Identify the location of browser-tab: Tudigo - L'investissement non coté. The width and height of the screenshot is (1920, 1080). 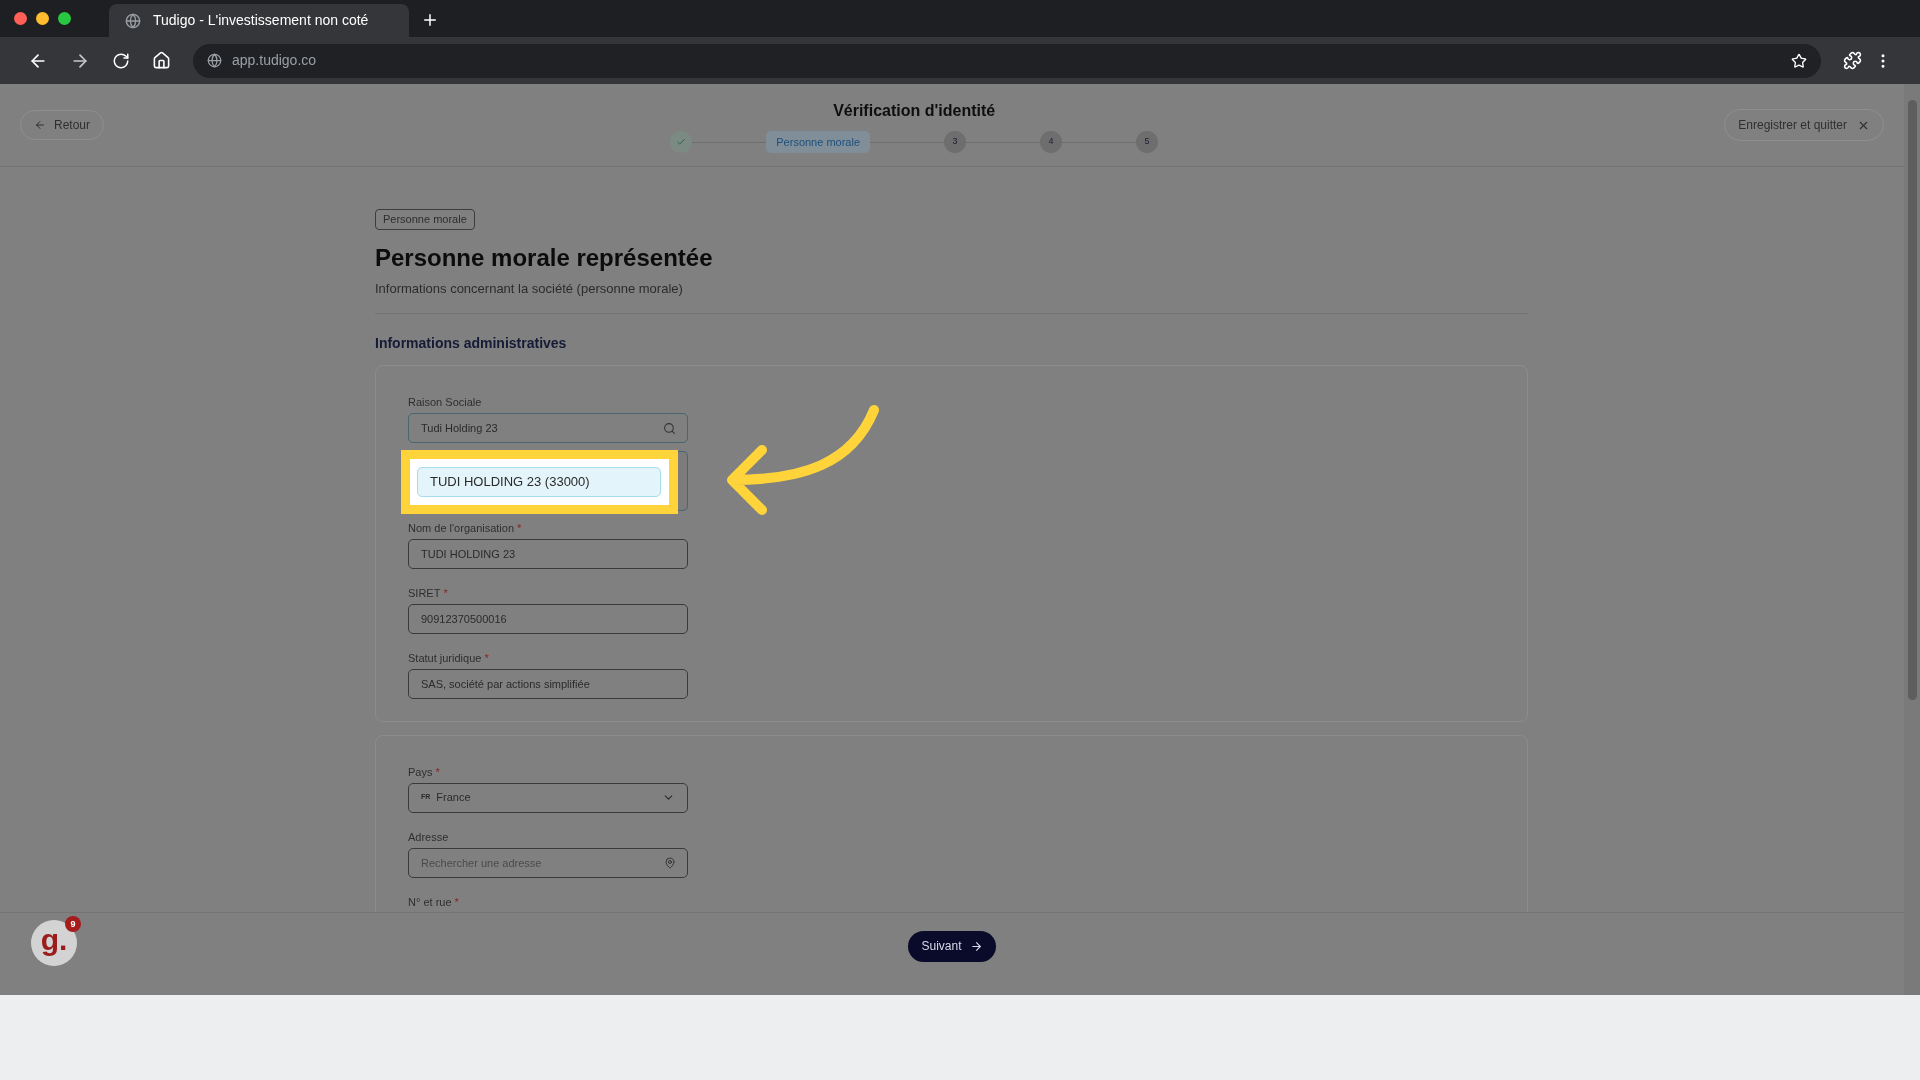
(259, 20).